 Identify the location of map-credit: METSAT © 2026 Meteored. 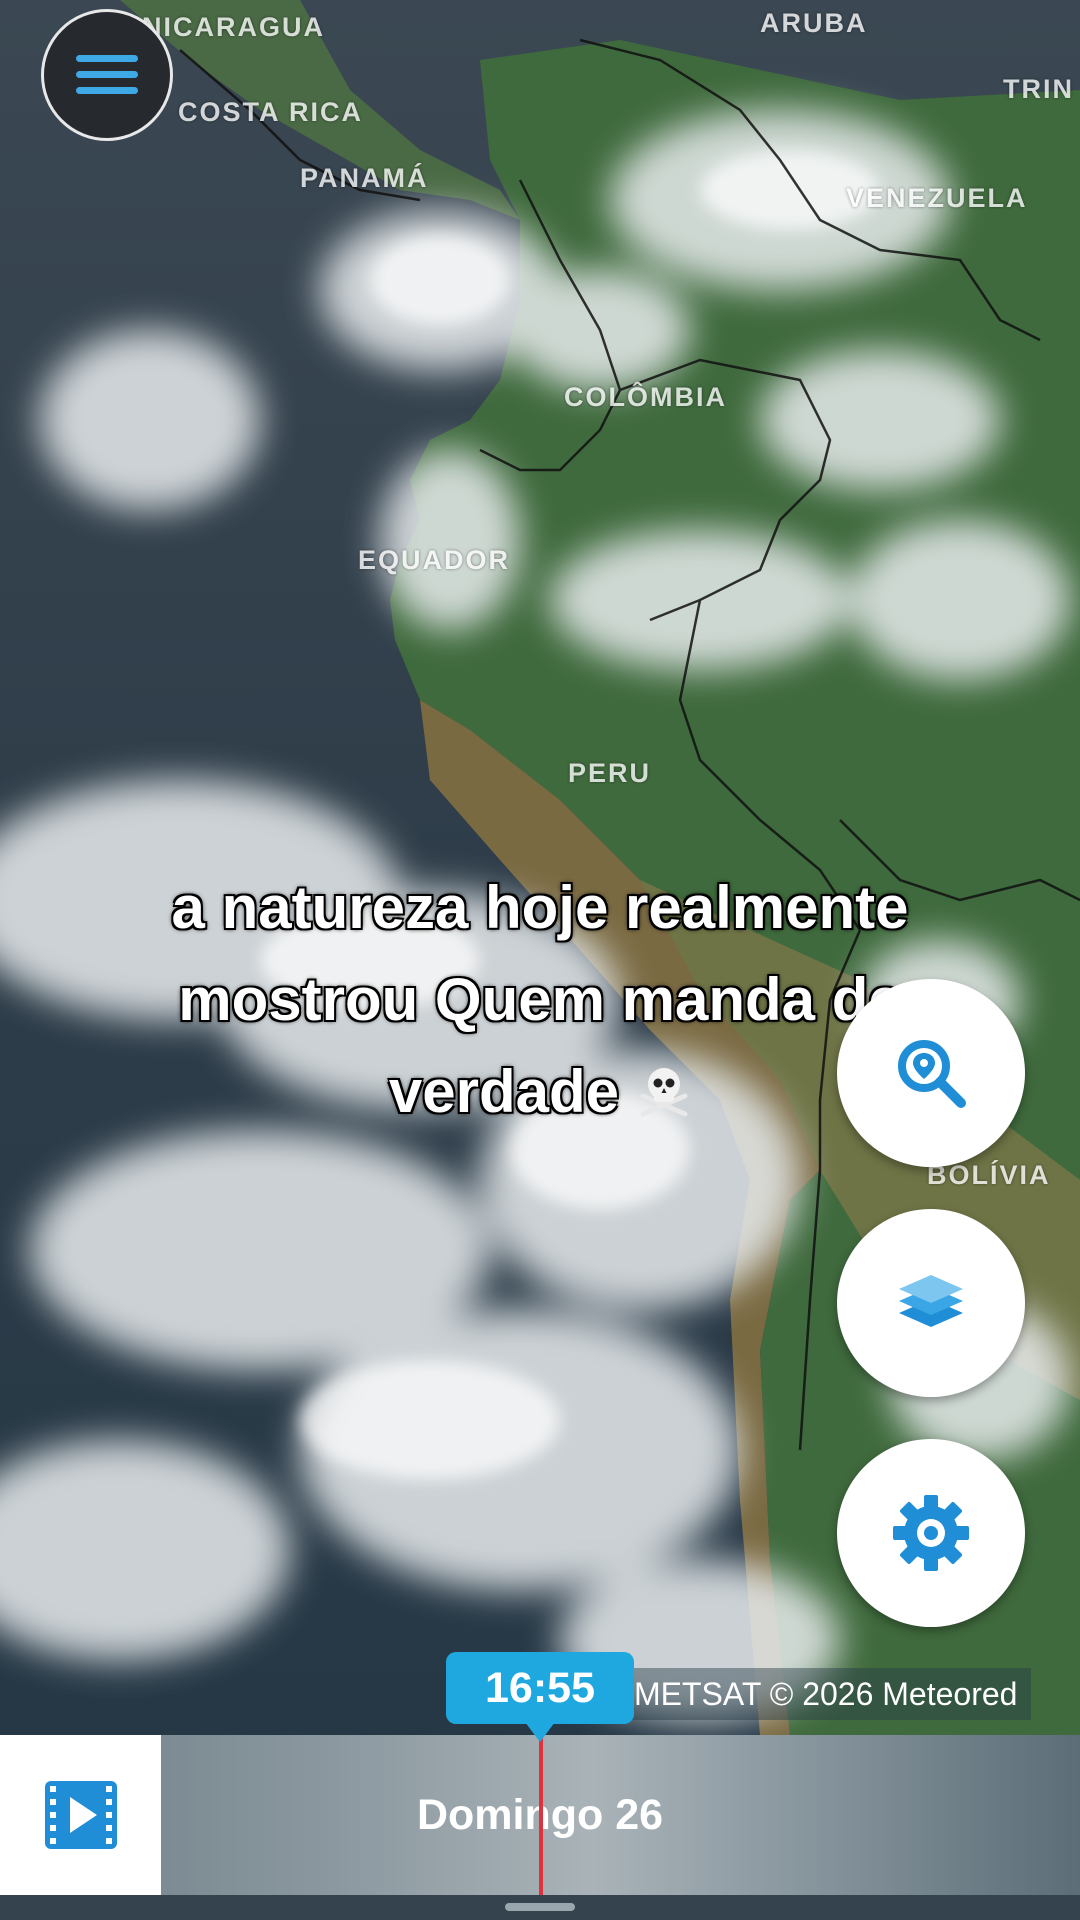
(826, 1694).